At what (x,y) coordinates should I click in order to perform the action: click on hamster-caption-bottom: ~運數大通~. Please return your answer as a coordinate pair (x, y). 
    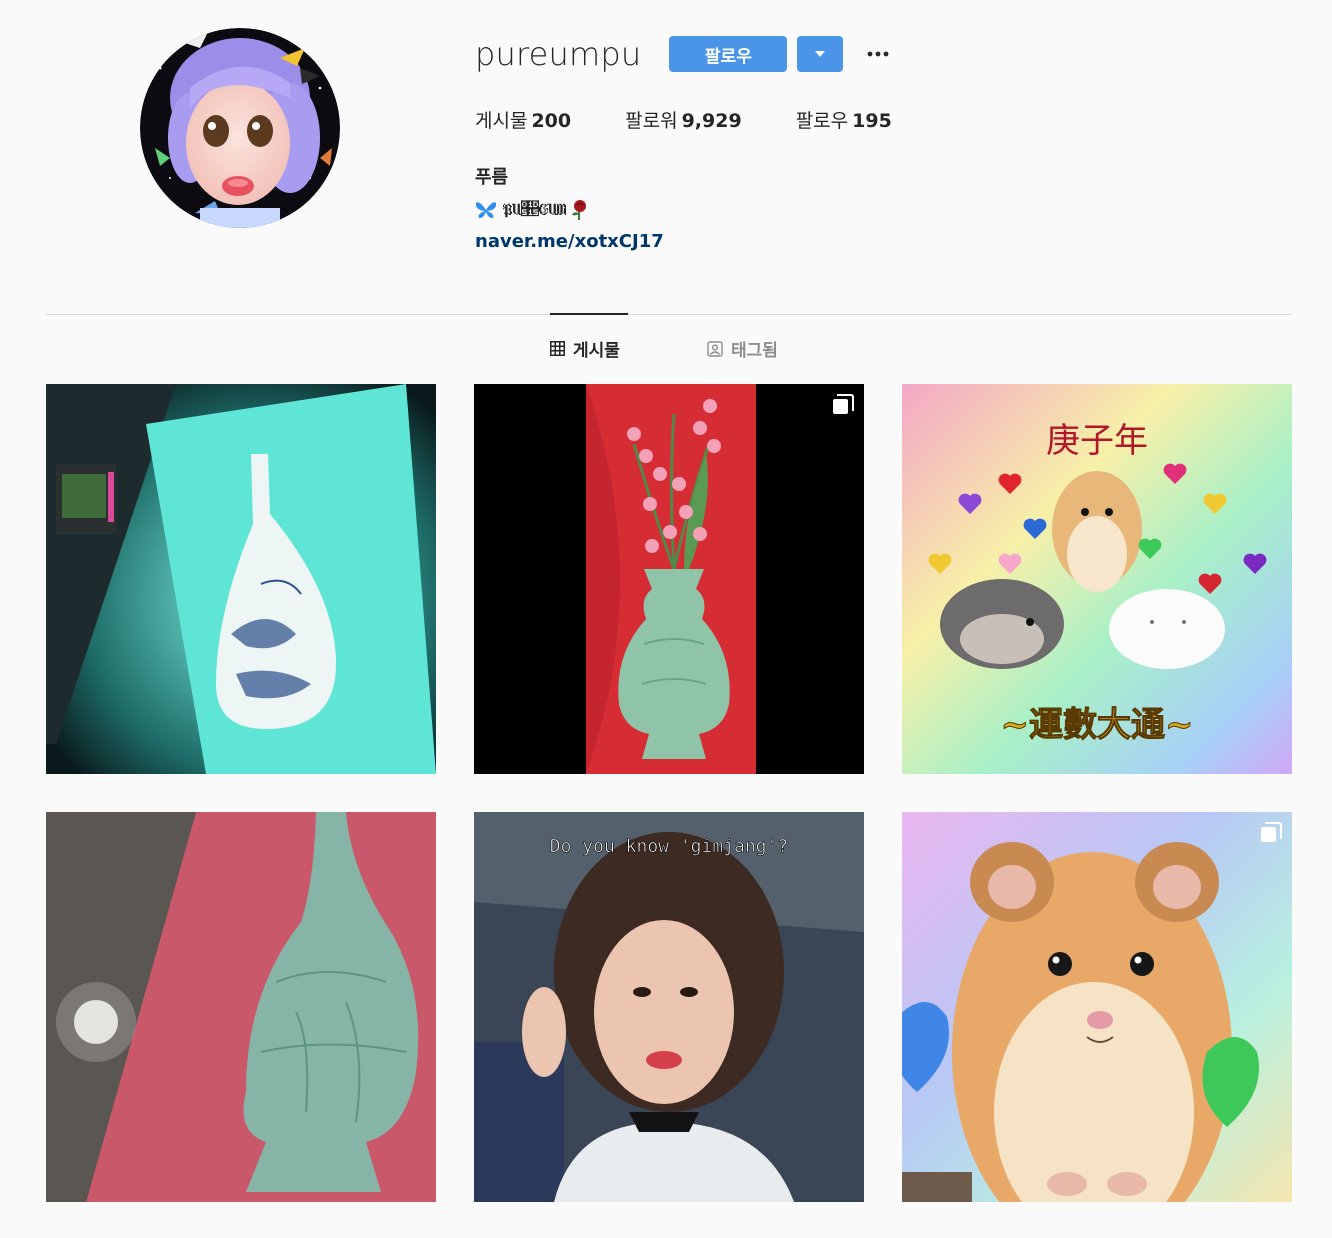
    Looking at the image, I should click on (1097, 725).